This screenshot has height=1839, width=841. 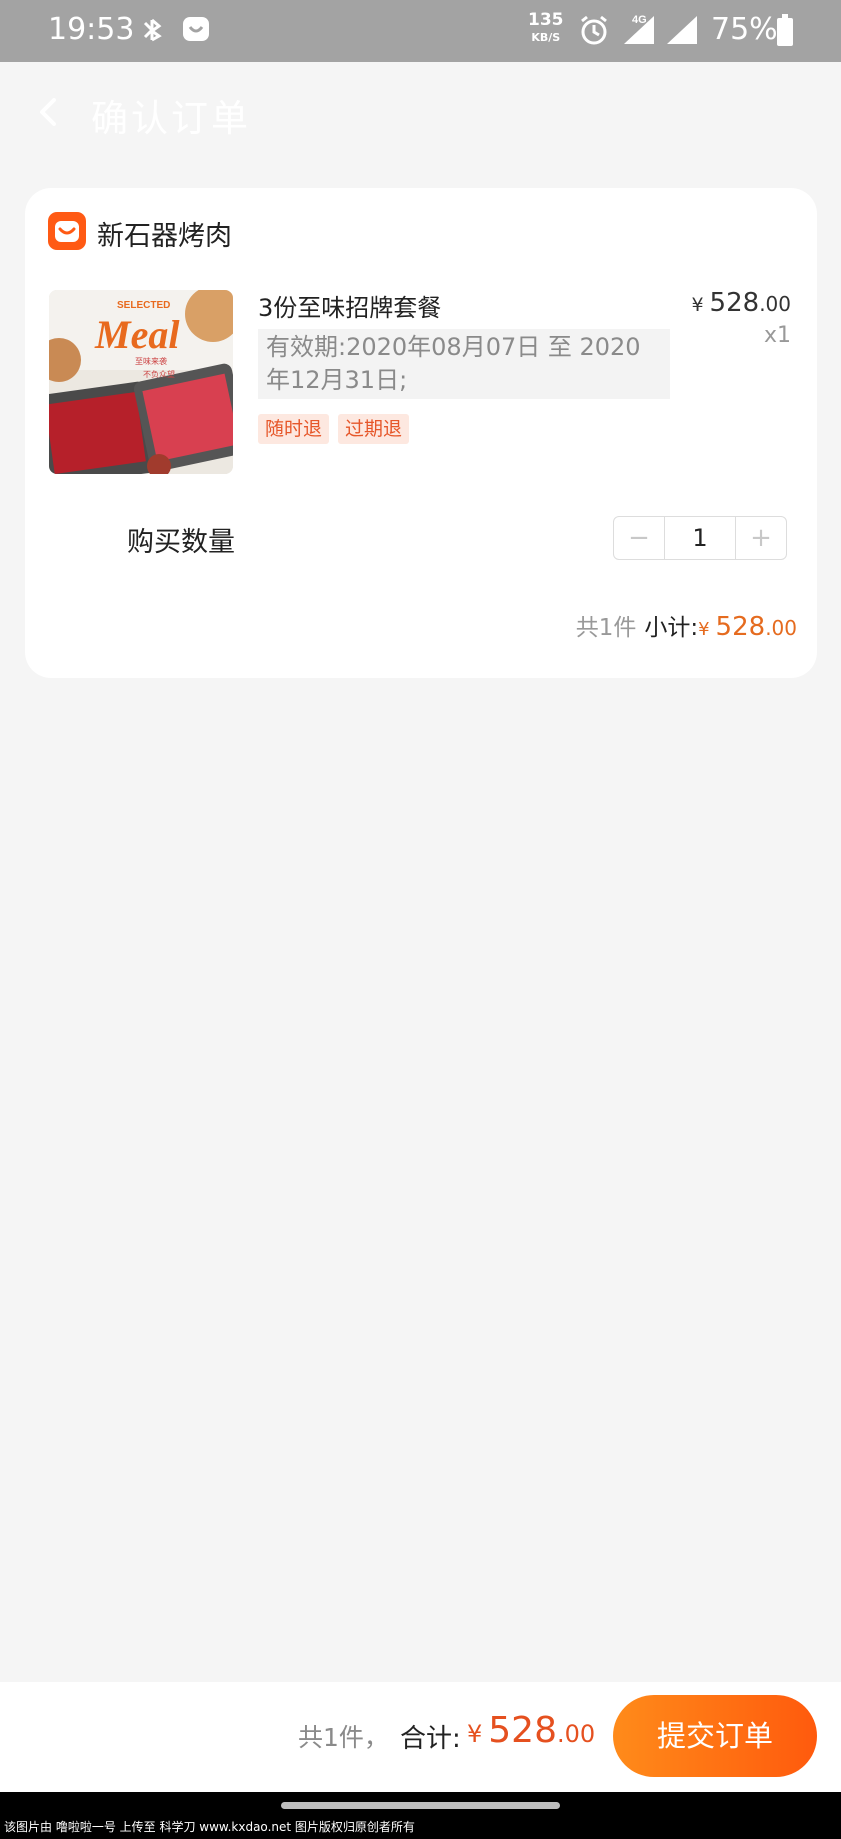 What do you see at coordinates (420, 31) in the screenshot?
I see `status-bar: 19:53 135 KB/S 4G 75%` at bounding box center [420, 31].